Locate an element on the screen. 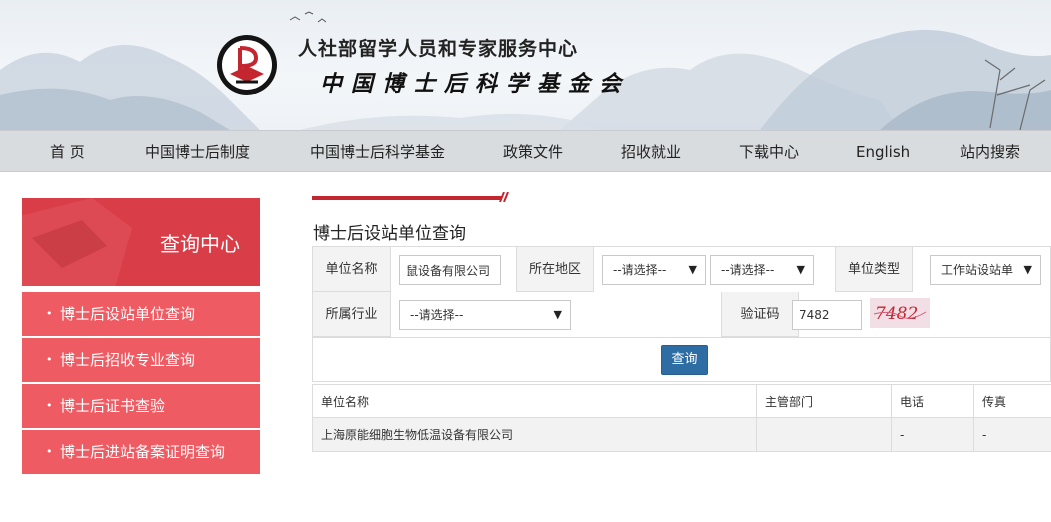  results-table: 单位名称 主管部门 电话 传真 上海原能细胞生物低温设备有限公司 - - is located at coordinates (681, 418).